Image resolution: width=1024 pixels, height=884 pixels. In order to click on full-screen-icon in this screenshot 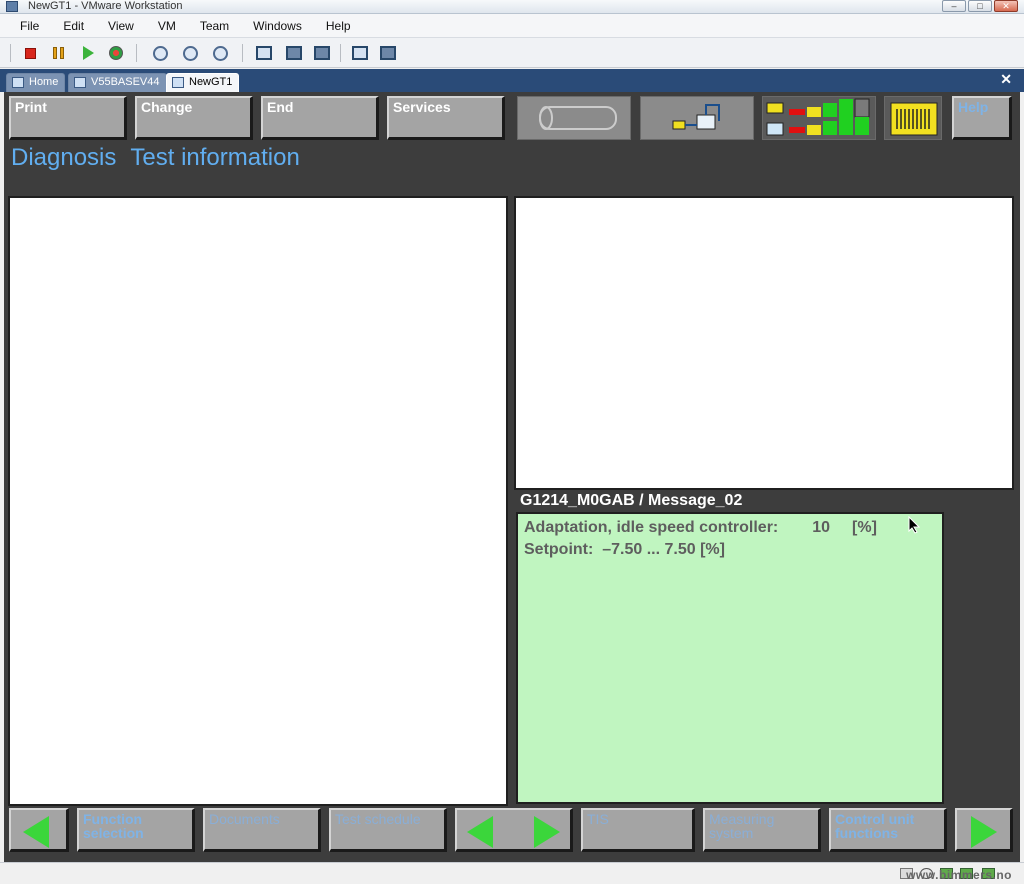, I will do `click(294, 53)`.